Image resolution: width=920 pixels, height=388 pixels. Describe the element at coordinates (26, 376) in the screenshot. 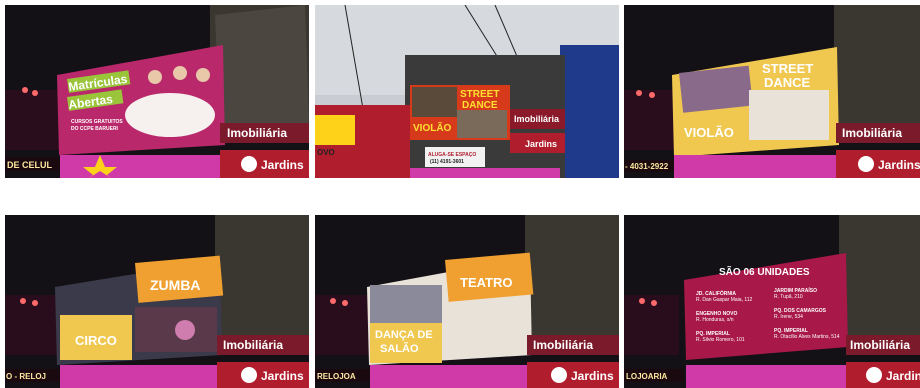

I see `left-sign: O - RELOJ` at that location.